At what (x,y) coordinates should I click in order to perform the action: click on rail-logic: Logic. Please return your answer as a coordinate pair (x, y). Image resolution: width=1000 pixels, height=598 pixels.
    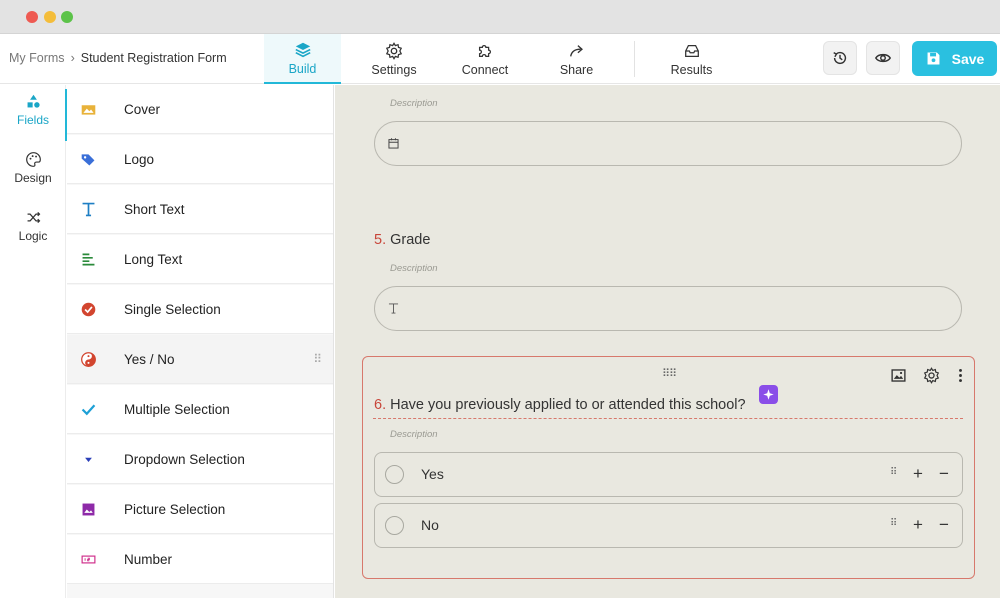
    Looking at the image, I should click on (33, 226).